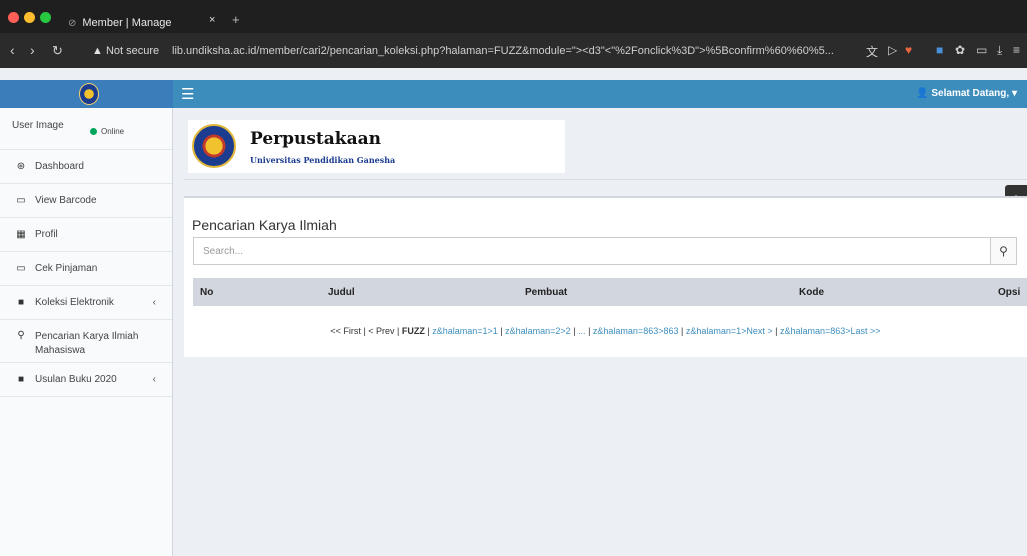 The image size is (1027, 556). What do you see at coordinates (21, 234) in the screenshot?
I see `grid-icon: ▦` at bounding box center [21, 234].